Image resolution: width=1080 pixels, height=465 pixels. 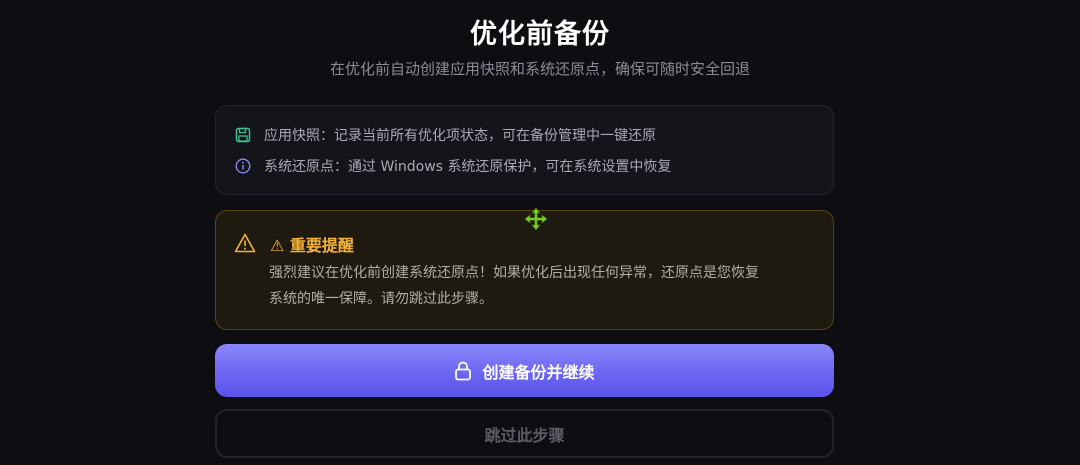 I want to click on create-backup-label: 创建备份并继续, so click(x=538, y=372).